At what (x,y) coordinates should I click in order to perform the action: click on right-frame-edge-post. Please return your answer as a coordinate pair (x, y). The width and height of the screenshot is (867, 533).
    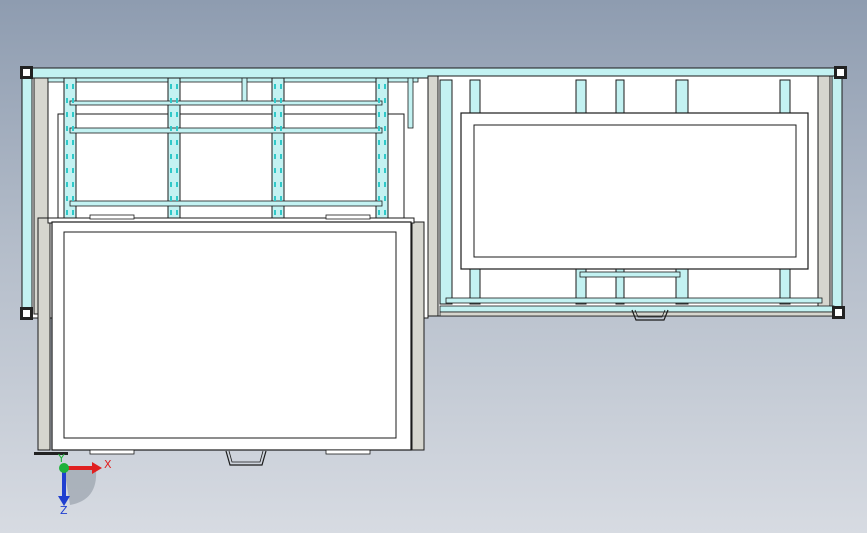
    Looking at the image, I should click on (837, 194).